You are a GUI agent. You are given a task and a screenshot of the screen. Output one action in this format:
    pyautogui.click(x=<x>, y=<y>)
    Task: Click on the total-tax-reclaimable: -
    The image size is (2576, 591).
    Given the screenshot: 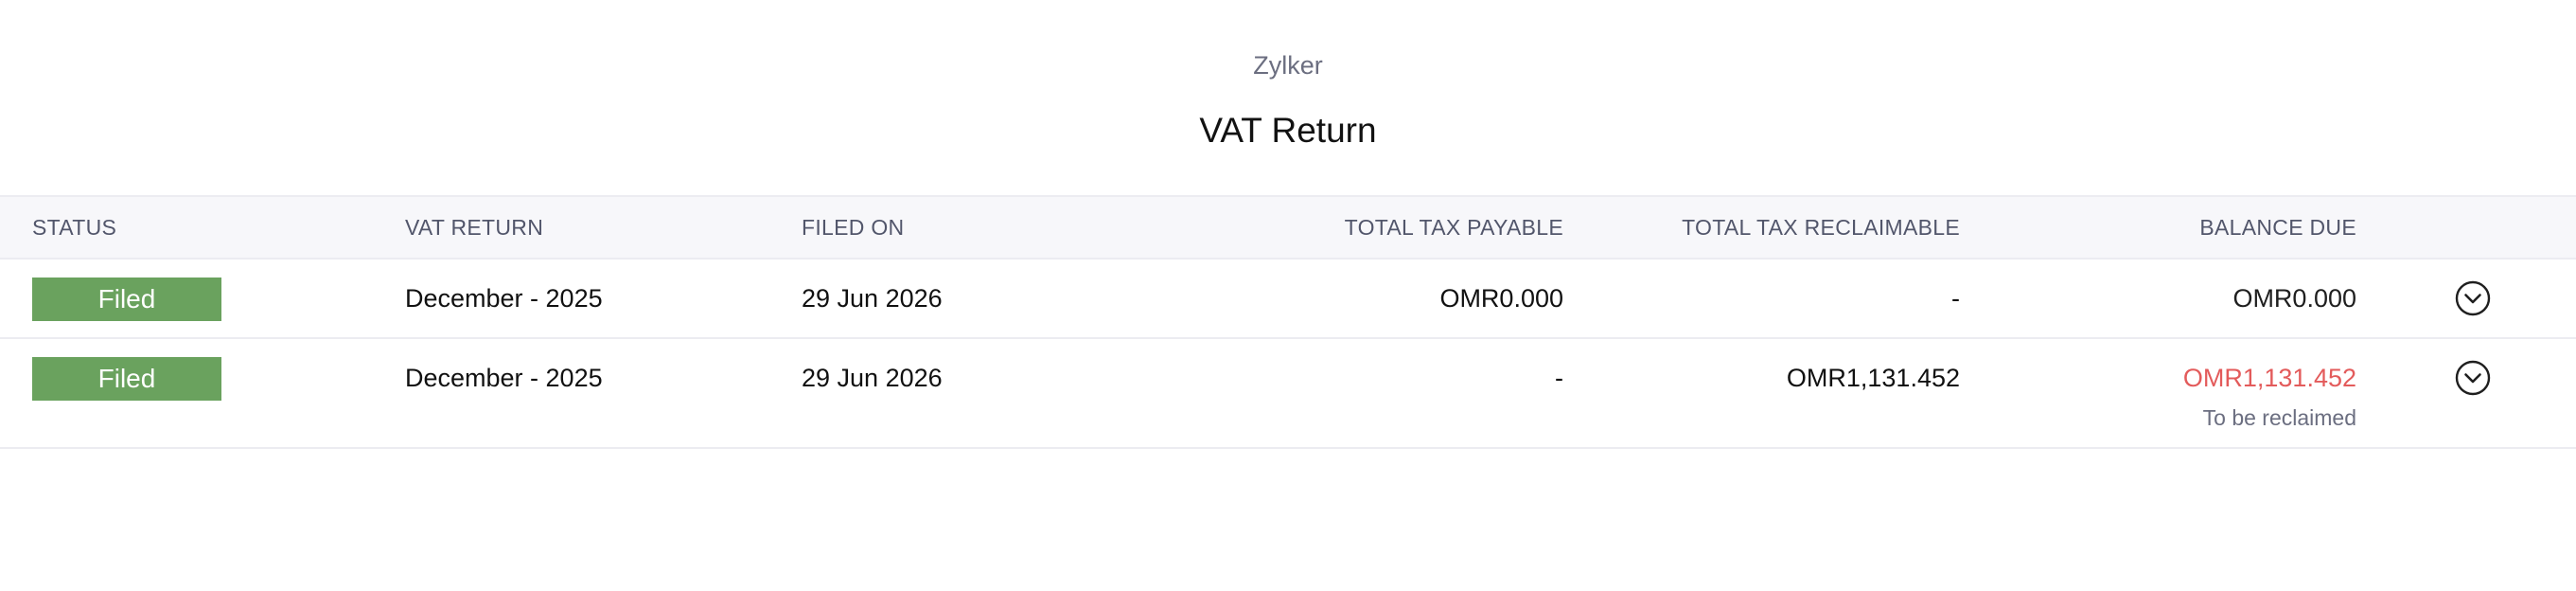 What is the action you would take?
    pyautogui.click(x=1955, y=298)
    